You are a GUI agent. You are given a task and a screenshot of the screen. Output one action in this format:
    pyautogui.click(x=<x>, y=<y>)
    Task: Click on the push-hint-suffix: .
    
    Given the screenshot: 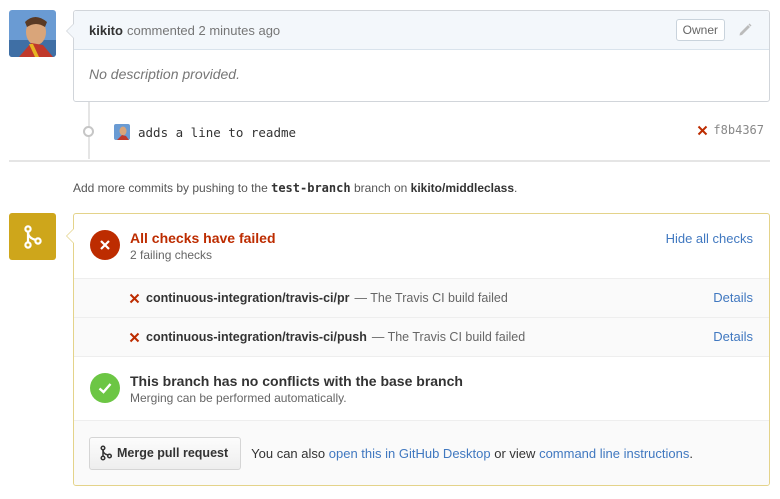 What is the action you would take?
    pyautogui.click(x=516, y=188)
    